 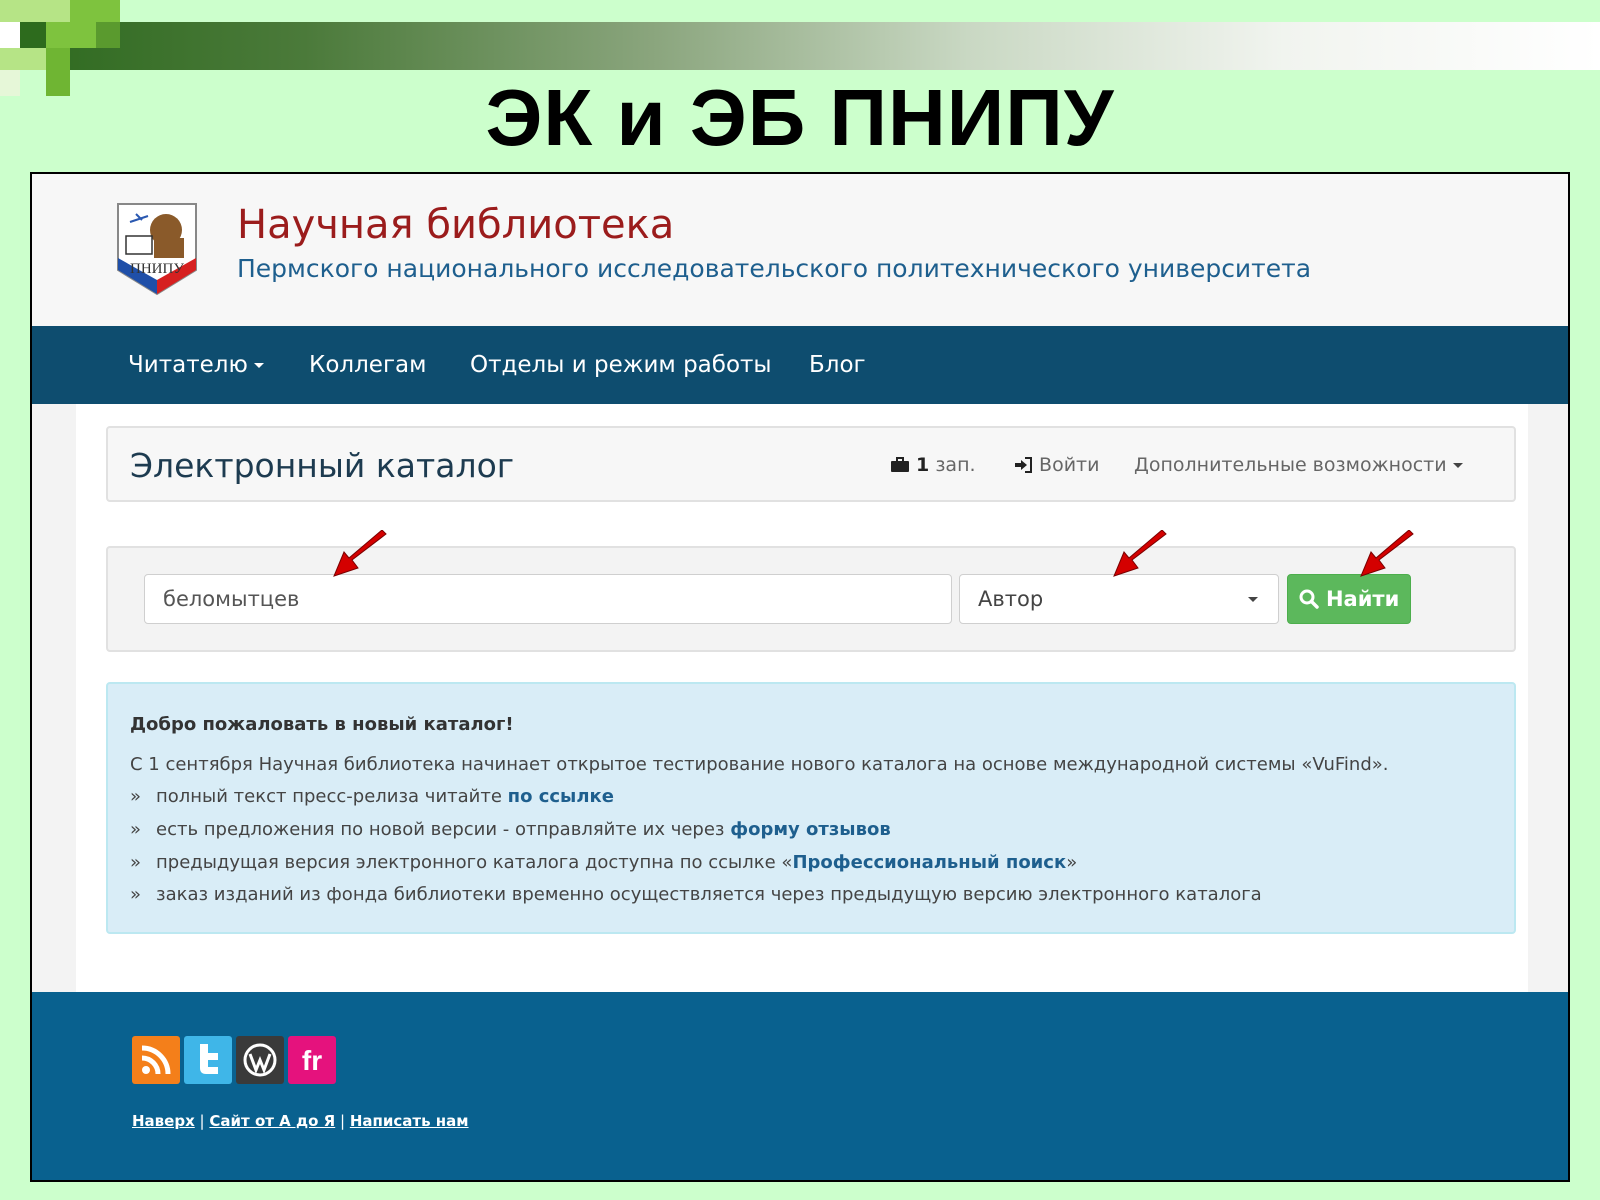 What do you see at coordinates (1362, 599) in the screenshot?
I see `search-button-label: Найти` at bounding box center [1362, 599].